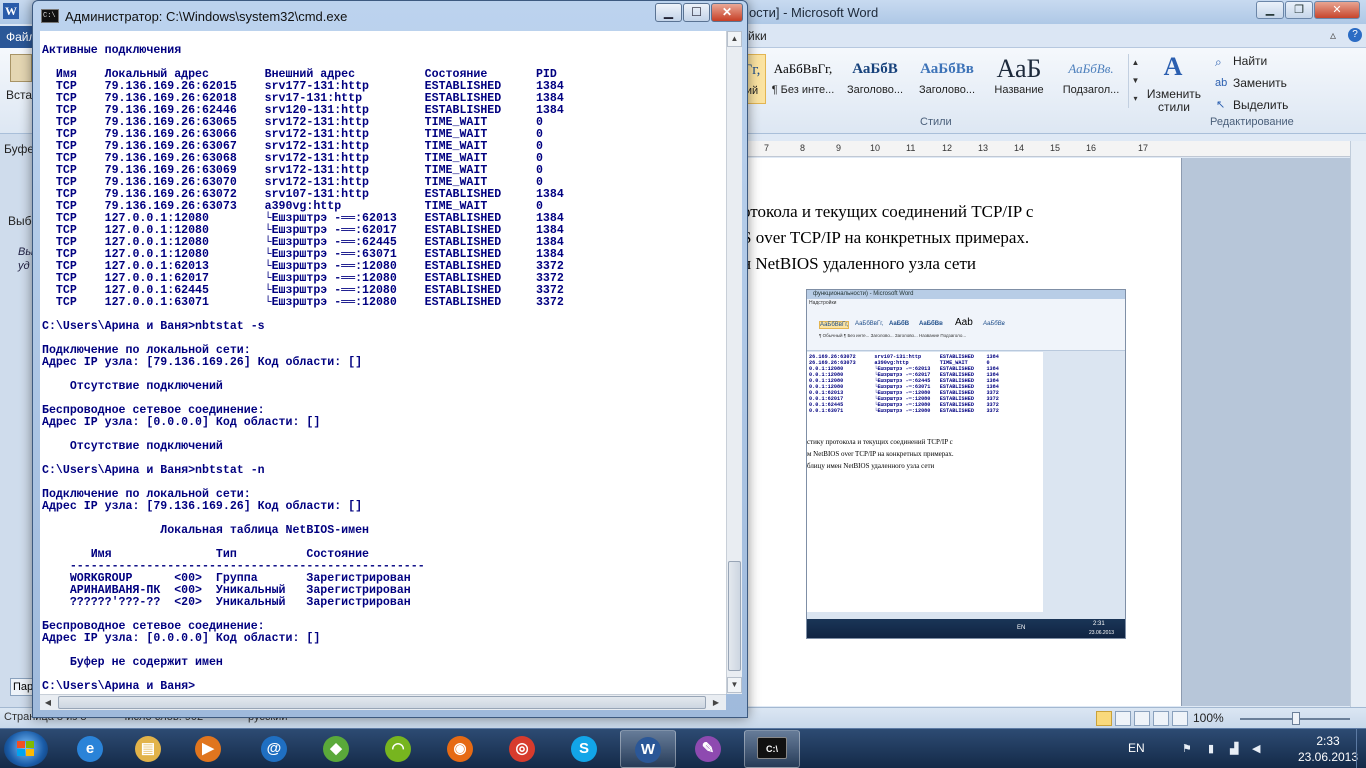  What do you see at coordinates (1135, 81) in the screenshot?
I see `styles-scroll-icon: ▲ ▼ ▾` at bounding box center [1135, 81].